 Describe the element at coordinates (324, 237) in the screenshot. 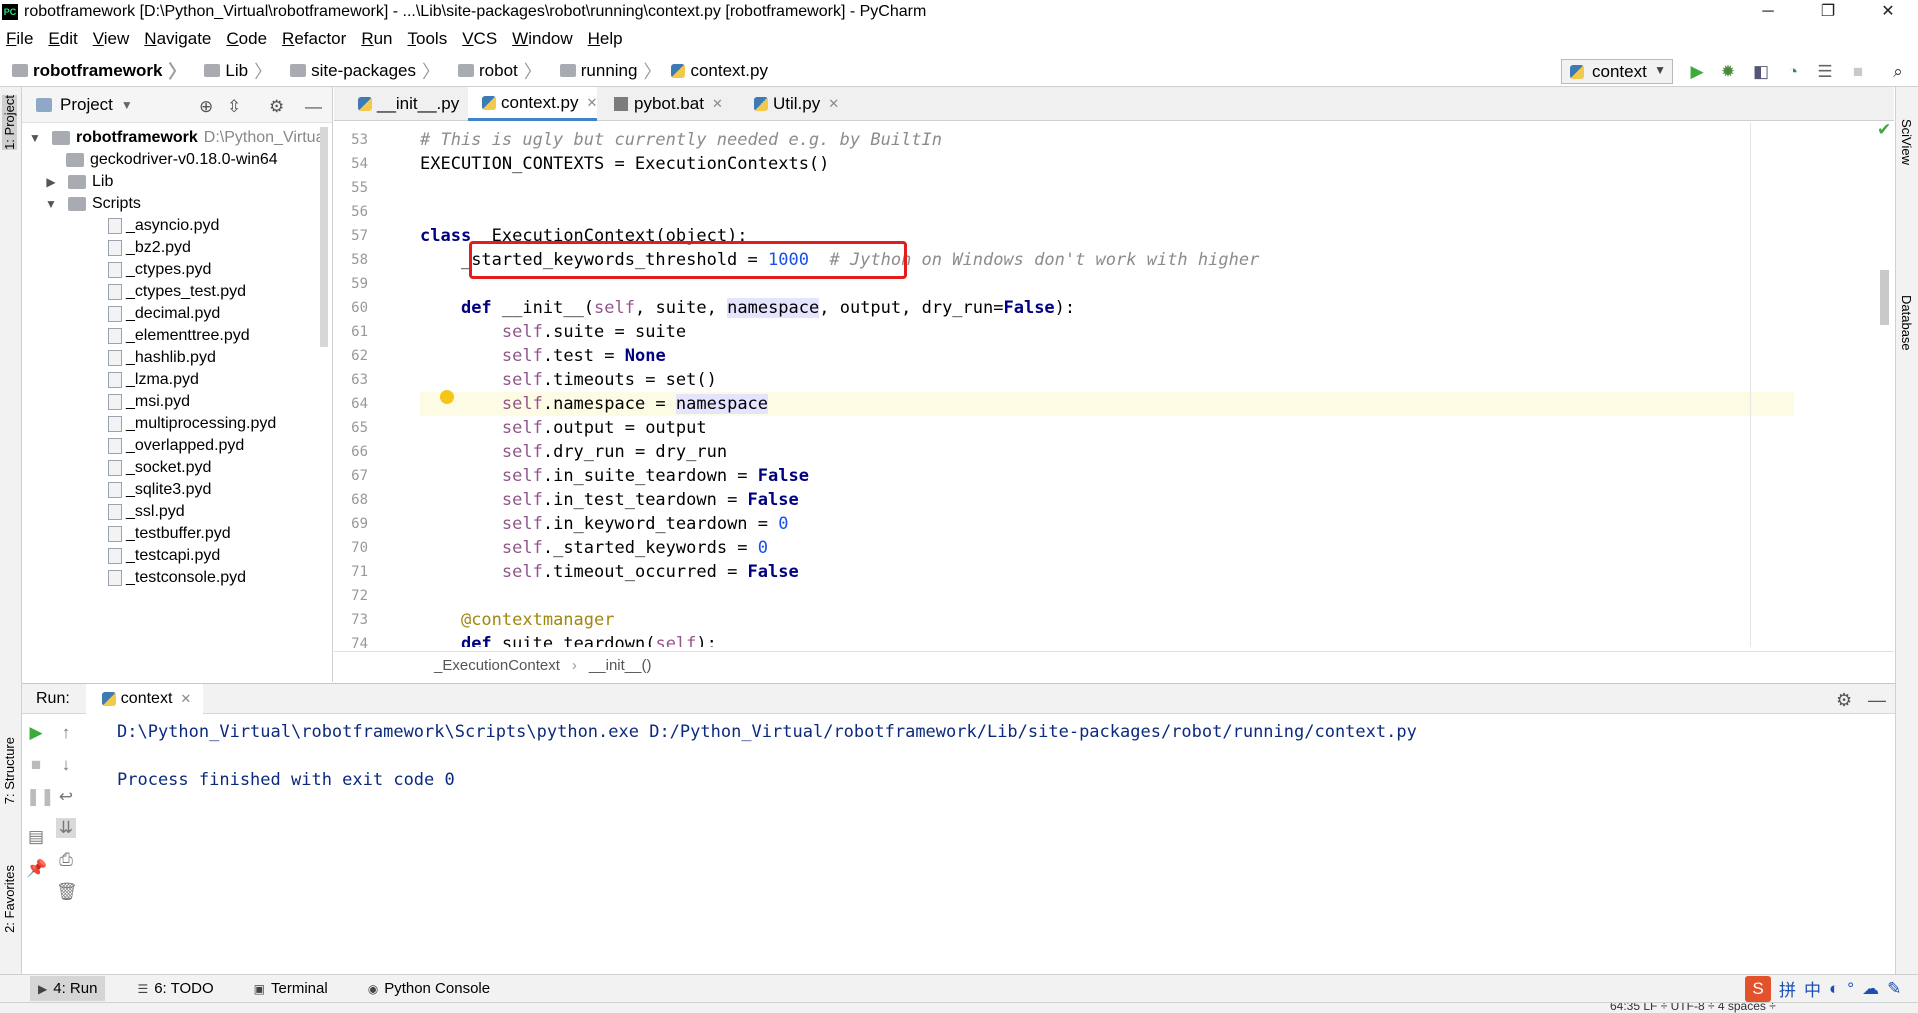

I see `project-scrollbar` at that location.